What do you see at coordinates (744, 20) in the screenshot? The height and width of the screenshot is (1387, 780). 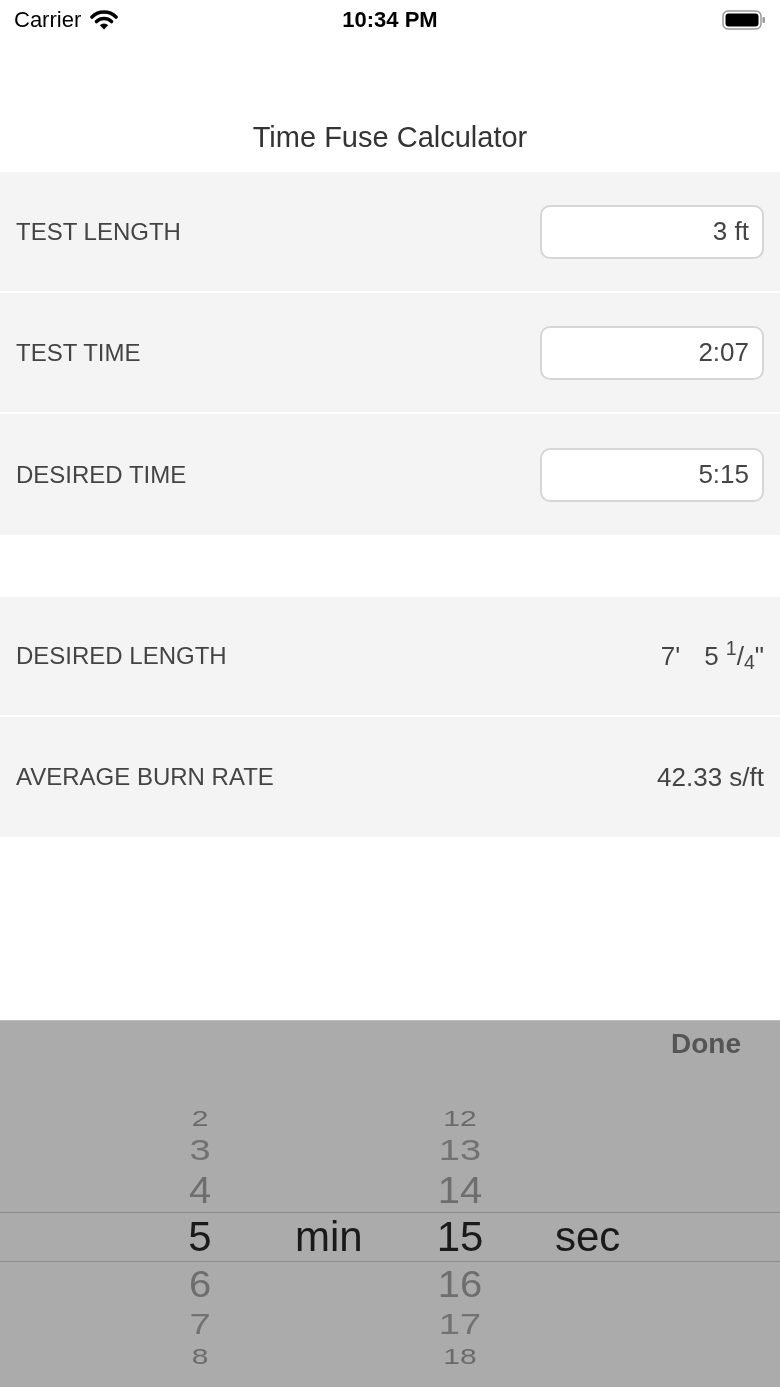 I see `battery-icon` at bounding box center [744, 20].